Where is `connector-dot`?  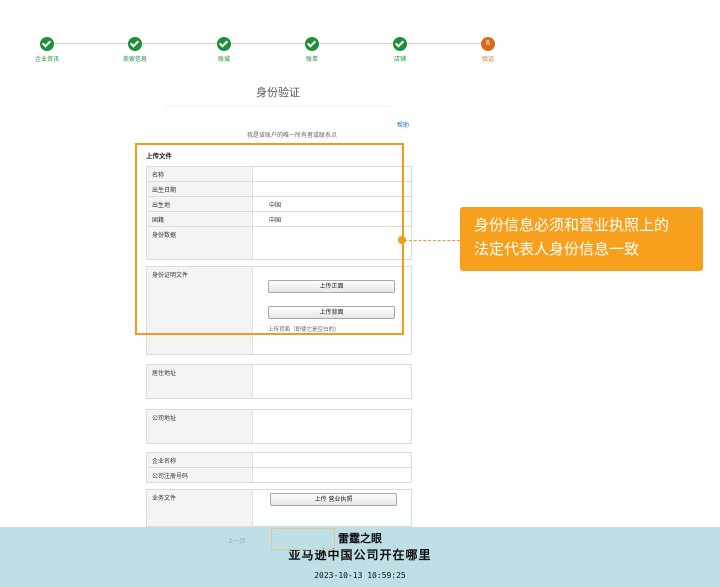
connector-dot is located at coordinates (402, 240).